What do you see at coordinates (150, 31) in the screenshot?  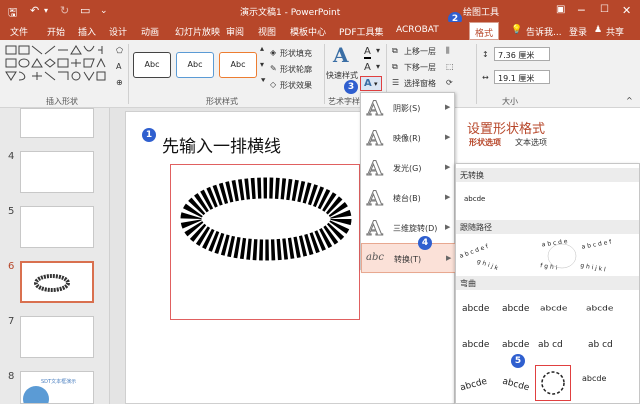 I see `tab-animations: 动画` at bounding box center [150, 31].